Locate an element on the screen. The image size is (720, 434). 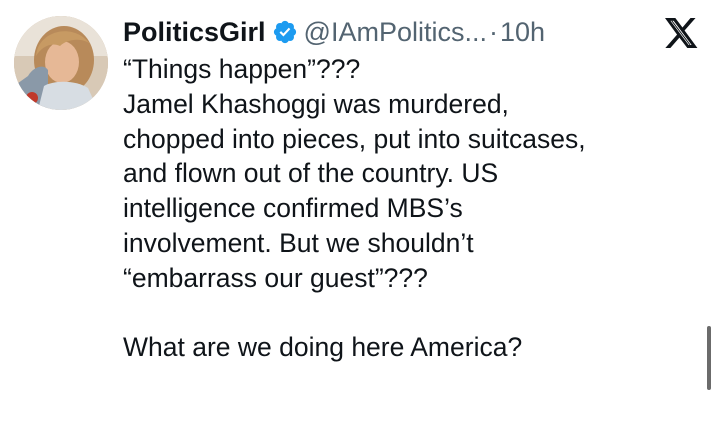
tweet-line: “embarrass our guest”??? is located at coordinates (275, 277).